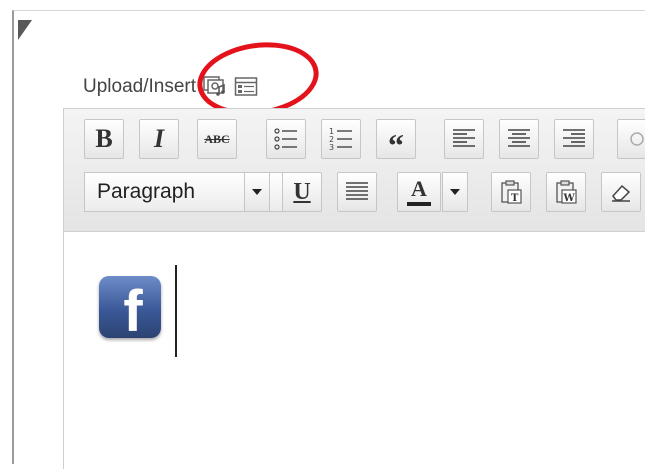 This screenshot has height=472, width=645. What do you see at coordinates (515, 198) in the screenshot?
I see `svg-text: T` at bounding box center [515, 198].